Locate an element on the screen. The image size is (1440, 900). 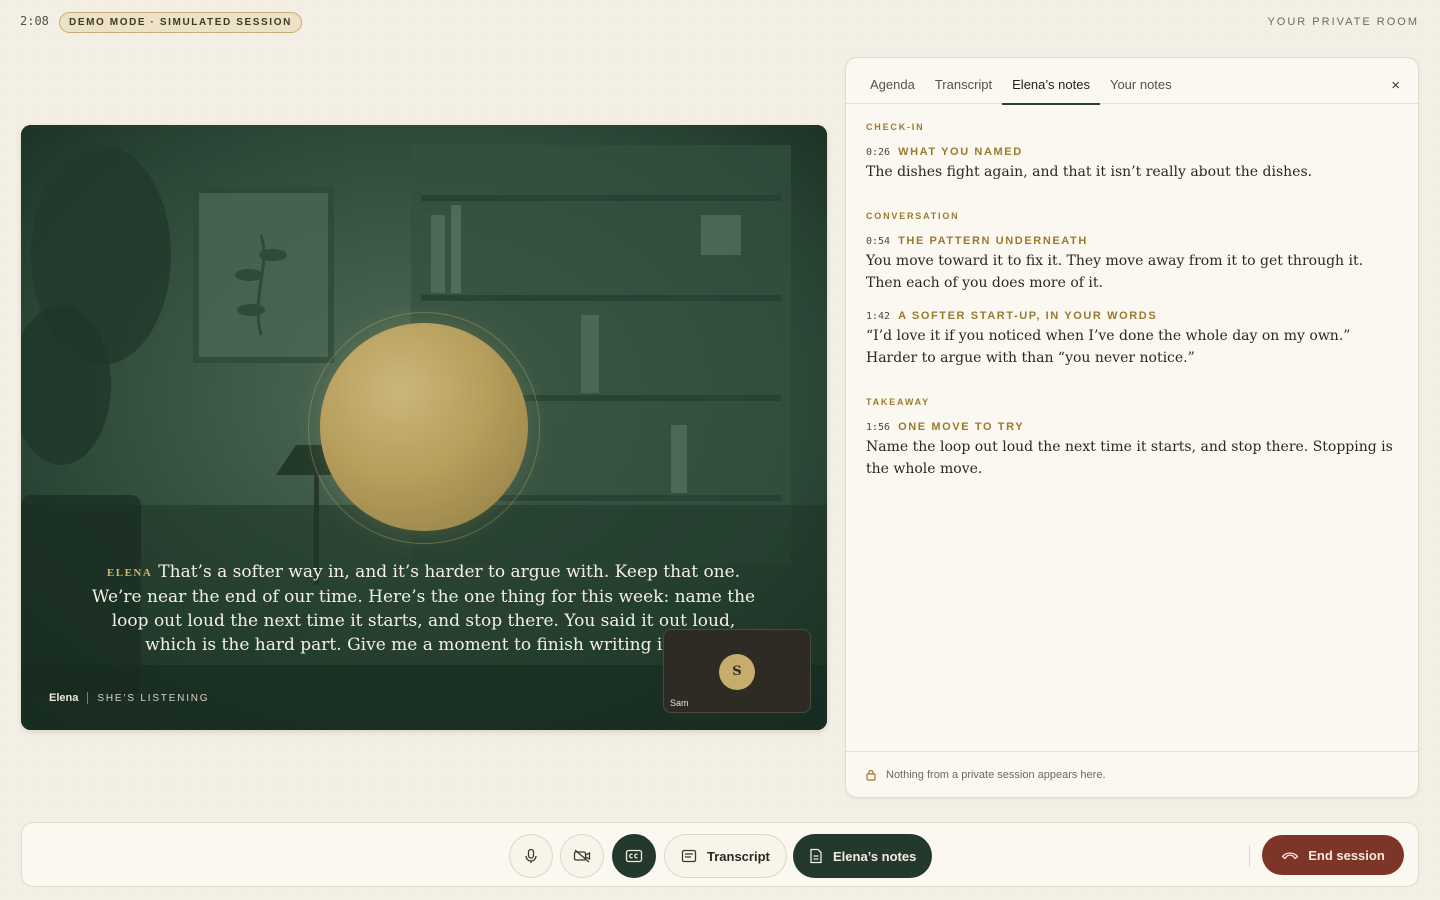
host-name: Elena is located at coordinates (64, 698).